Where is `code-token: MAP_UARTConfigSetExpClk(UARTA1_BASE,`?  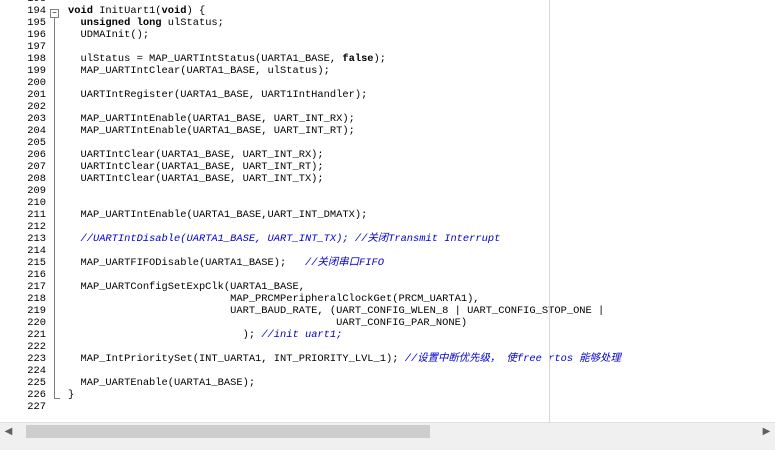
code-token: MAP_UARTConfigSetExpClk(UARTA1_BASE, is located at coordinates (186, 287).